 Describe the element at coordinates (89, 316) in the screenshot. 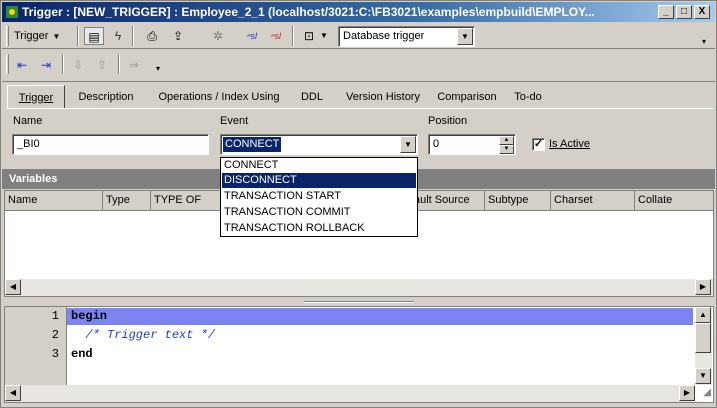

I see `code-line: begin` at that location.